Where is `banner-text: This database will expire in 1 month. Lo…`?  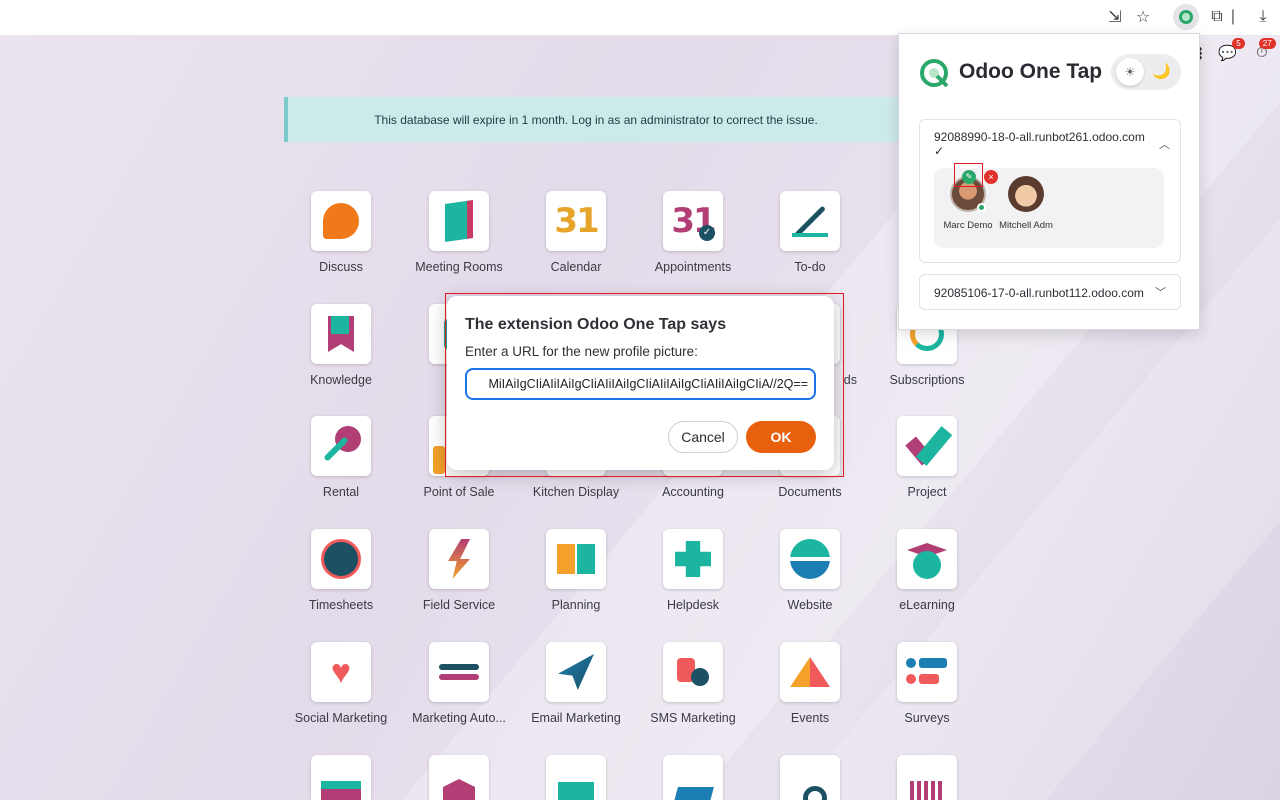
banner-text: This database will expire in 1 month. Lo… is located at coordinates (596, 119).